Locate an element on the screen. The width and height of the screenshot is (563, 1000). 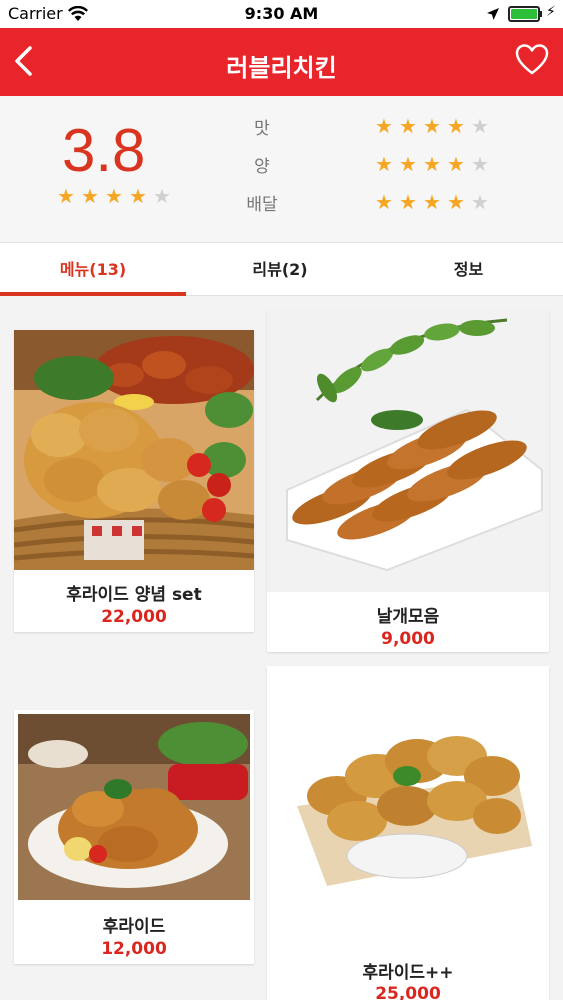
heart-icon is located at coordinates (532, 59).